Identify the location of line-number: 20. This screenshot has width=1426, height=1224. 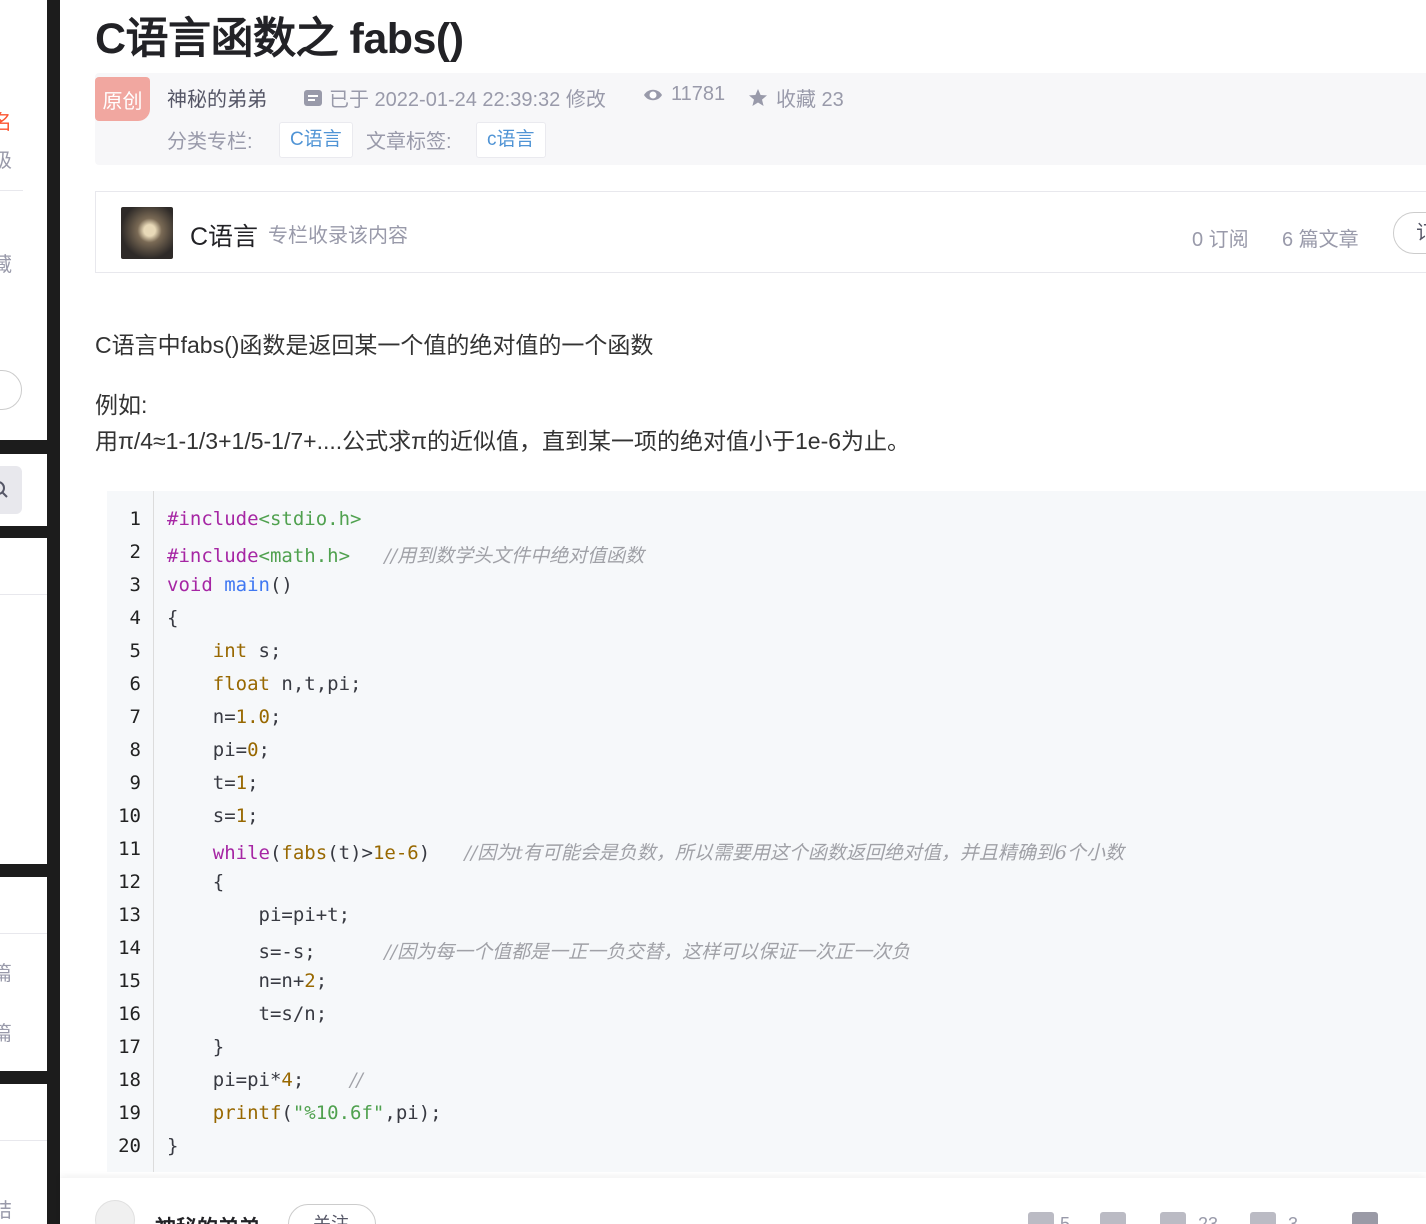
(129, 1146).